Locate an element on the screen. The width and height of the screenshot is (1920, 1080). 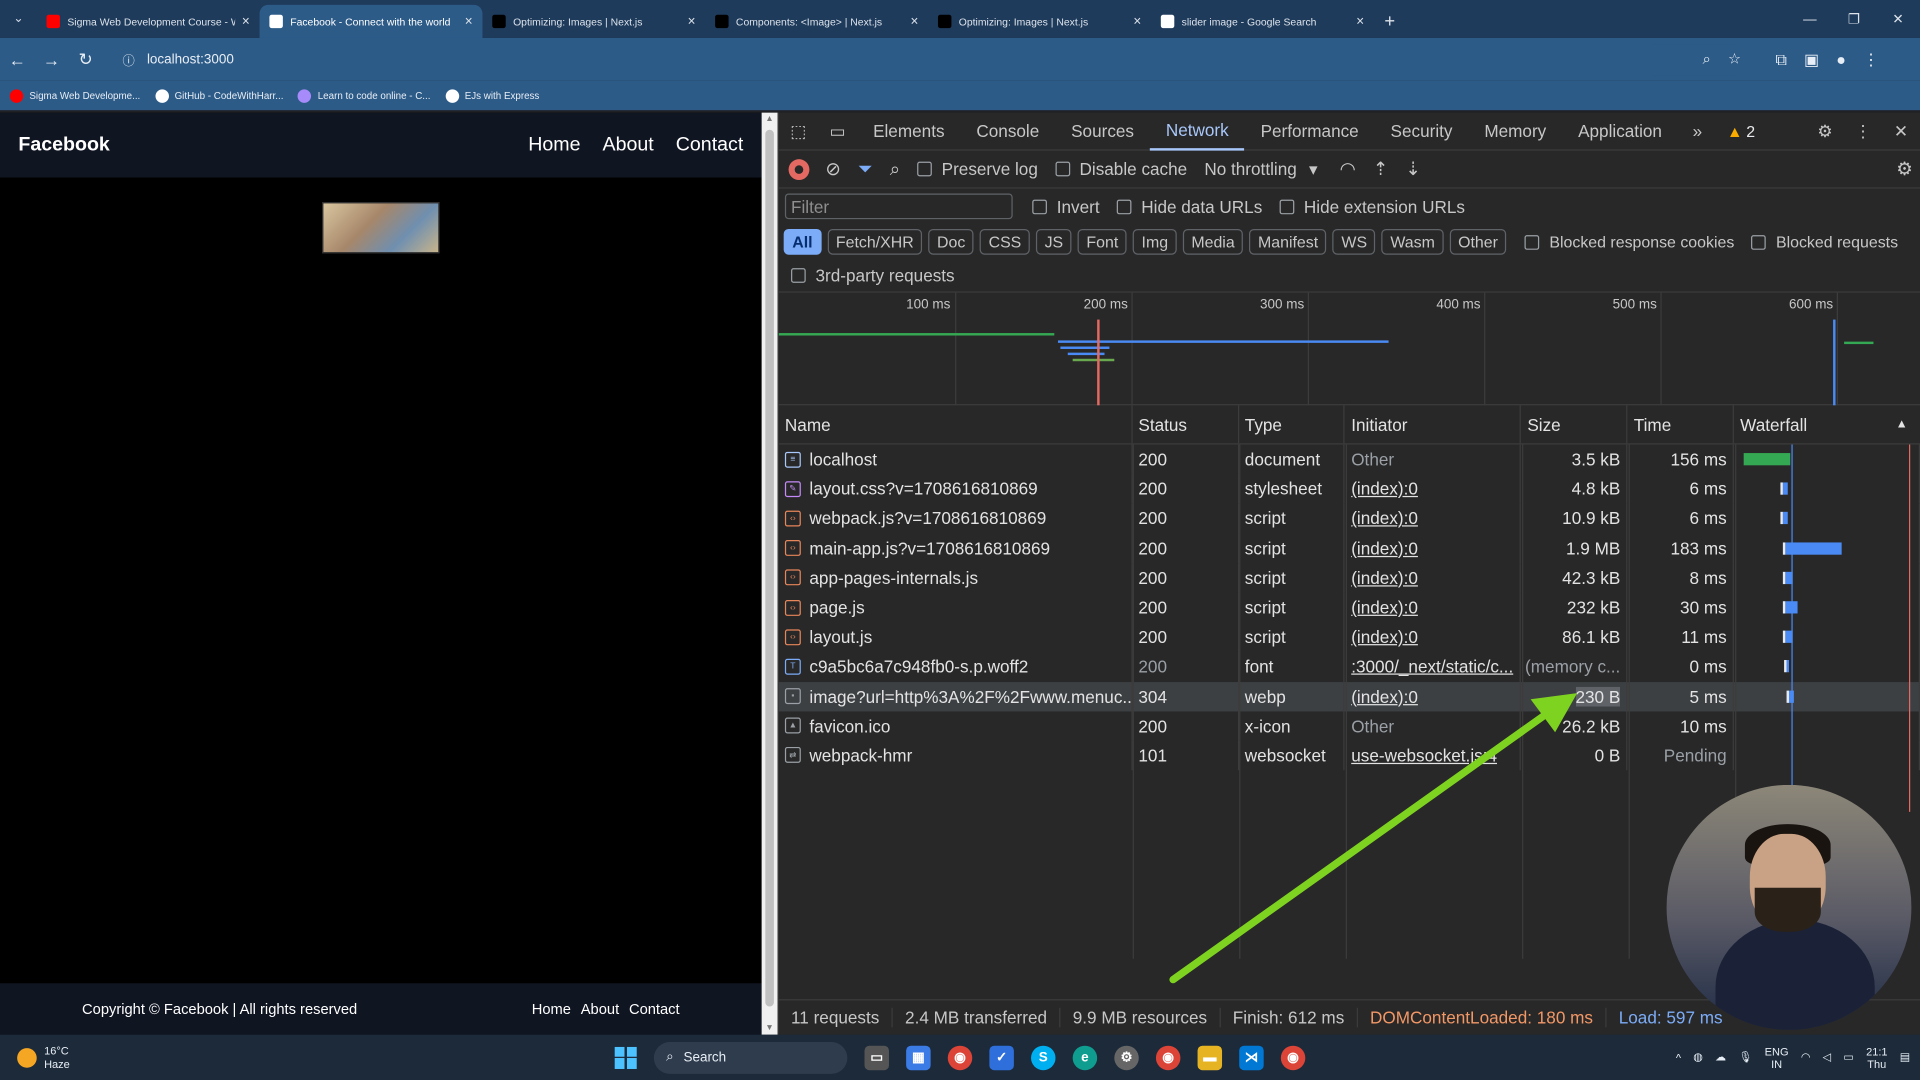
footer-contact-link: Contact is located at coordinates (654, 1008).